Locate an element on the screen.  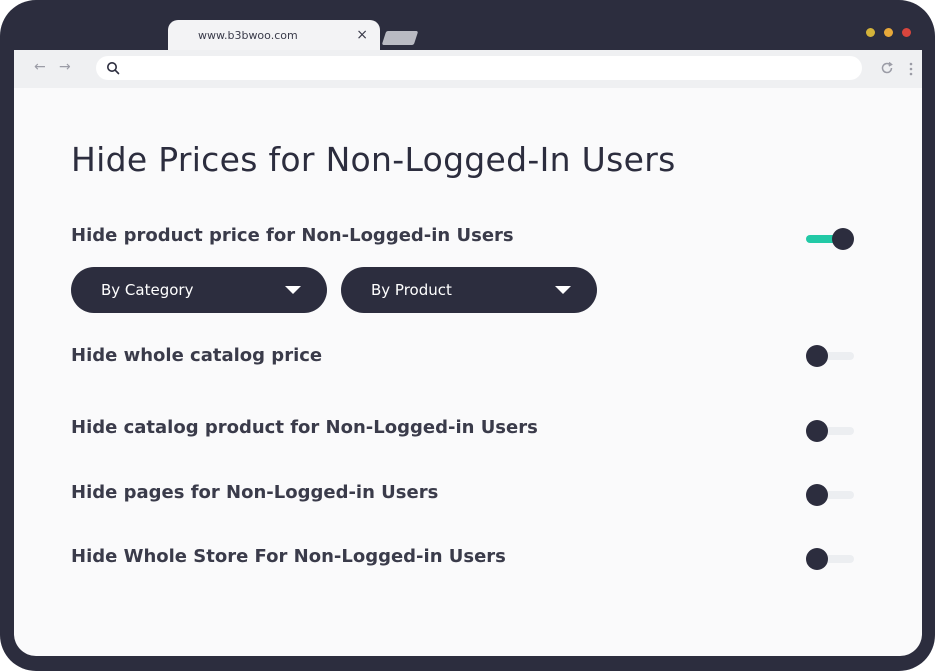
reload-icon is located at coordinates (887, 68).